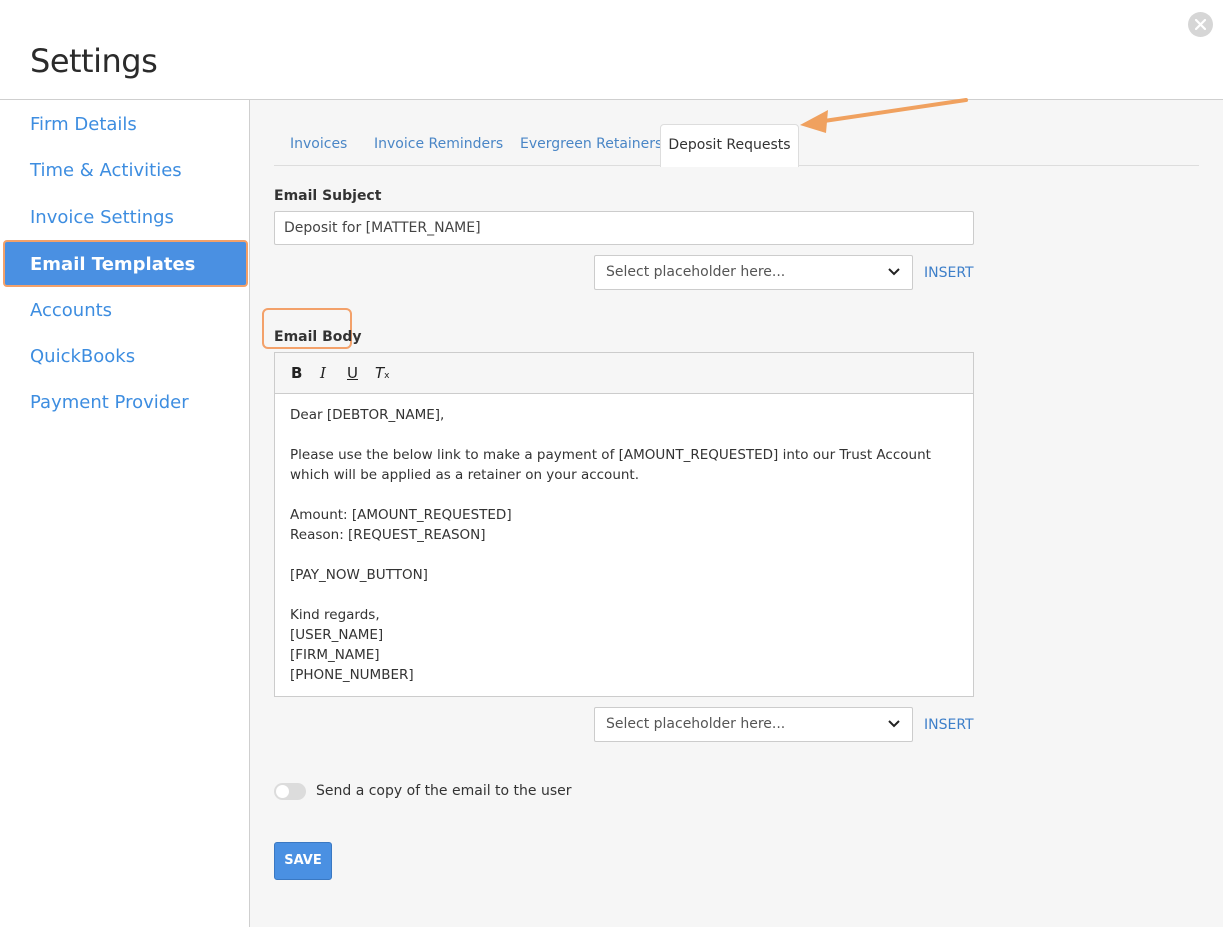  What do you see at coordinates (337, 635) in the screenshot?
I see `editor-line: [USER_NAME]` at bounding box center [337, 635].